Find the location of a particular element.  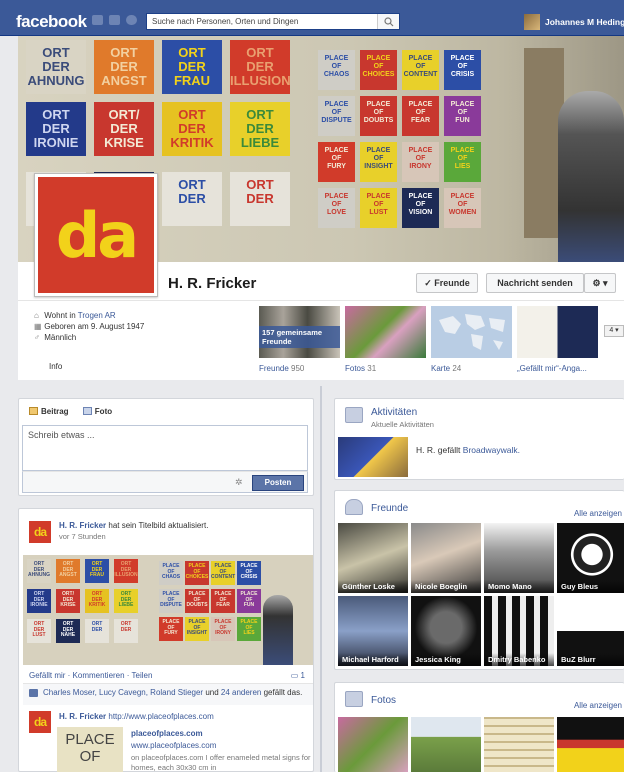

user-profile-link: Johannes M Hedinger is located at coordinates (574, 23).